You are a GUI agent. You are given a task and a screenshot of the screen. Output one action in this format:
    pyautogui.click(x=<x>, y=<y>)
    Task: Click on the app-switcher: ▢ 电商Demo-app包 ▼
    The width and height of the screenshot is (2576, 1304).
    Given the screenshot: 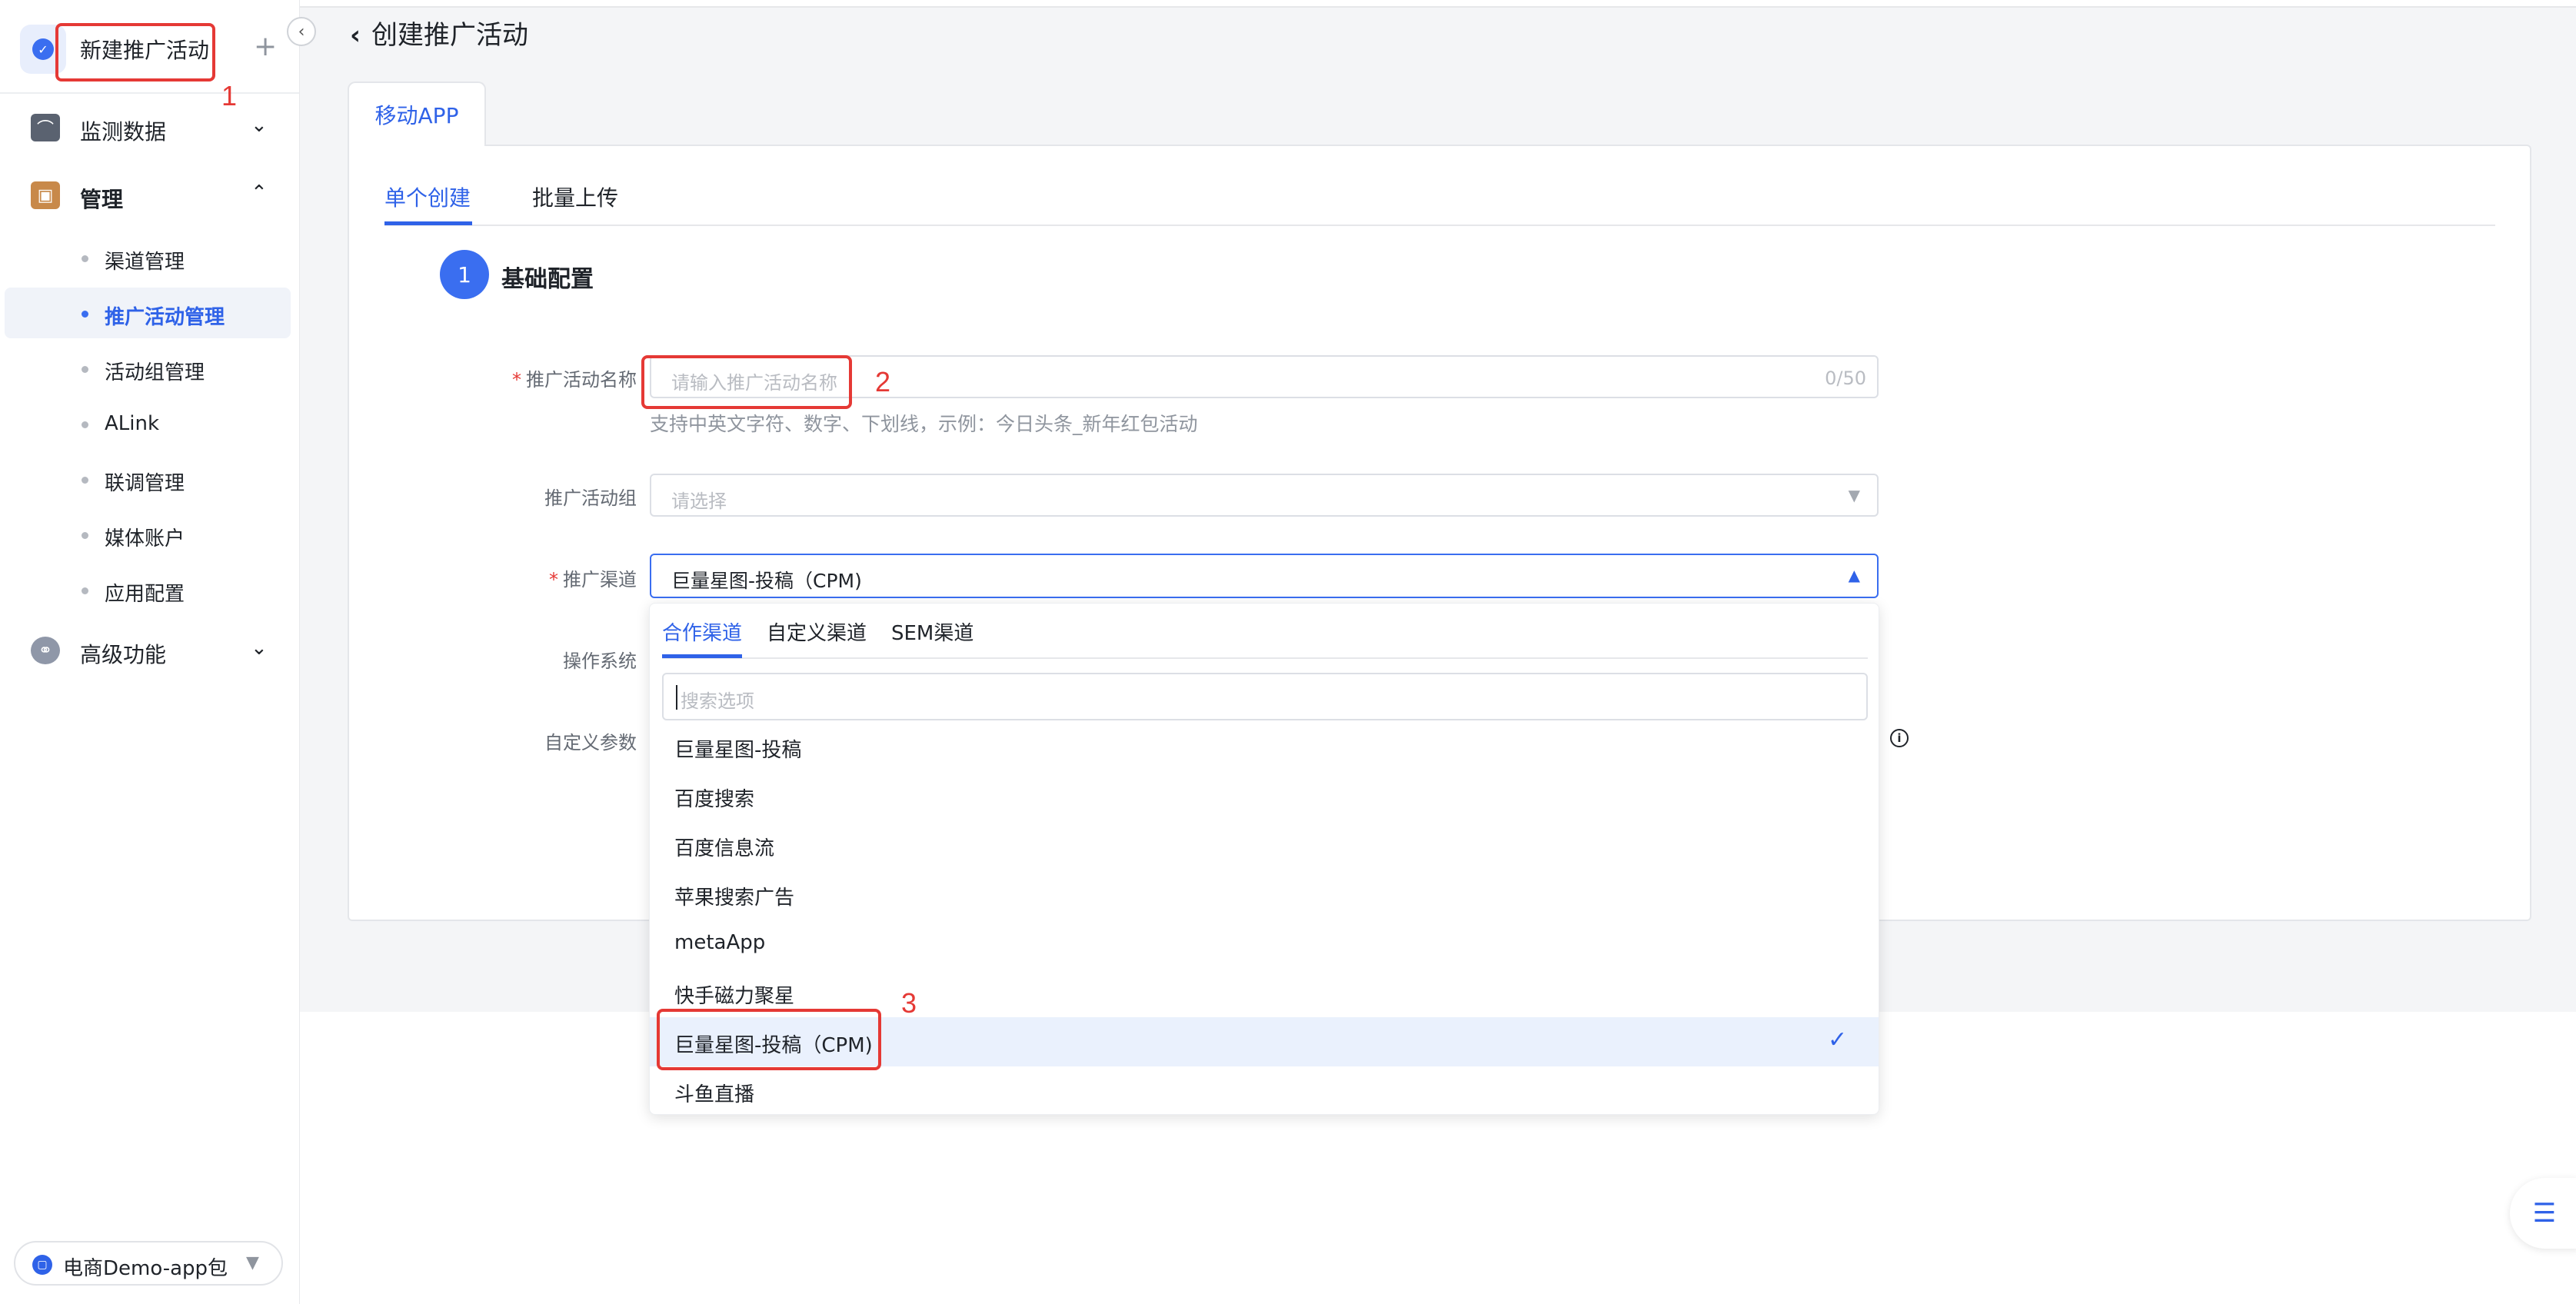 What is the action you would take?
    pyautogui.click(x=149, y=1263)
    